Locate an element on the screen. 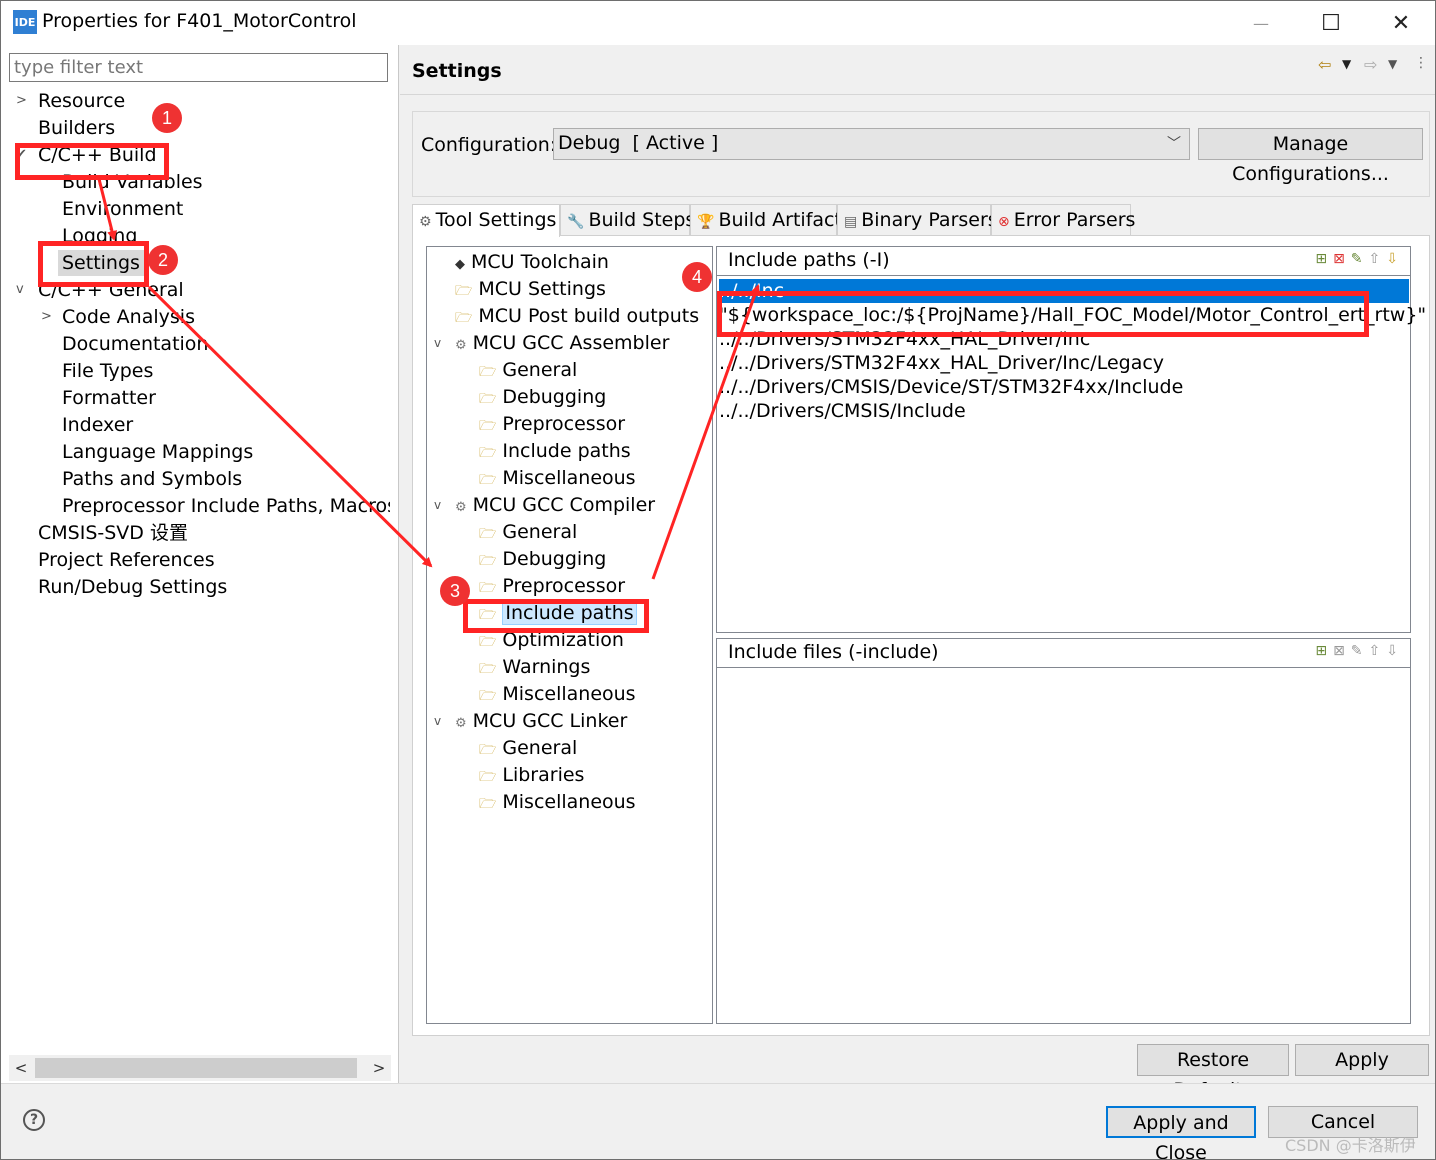  annotation-badge-4: 4 is located at coordinates (697, 277).